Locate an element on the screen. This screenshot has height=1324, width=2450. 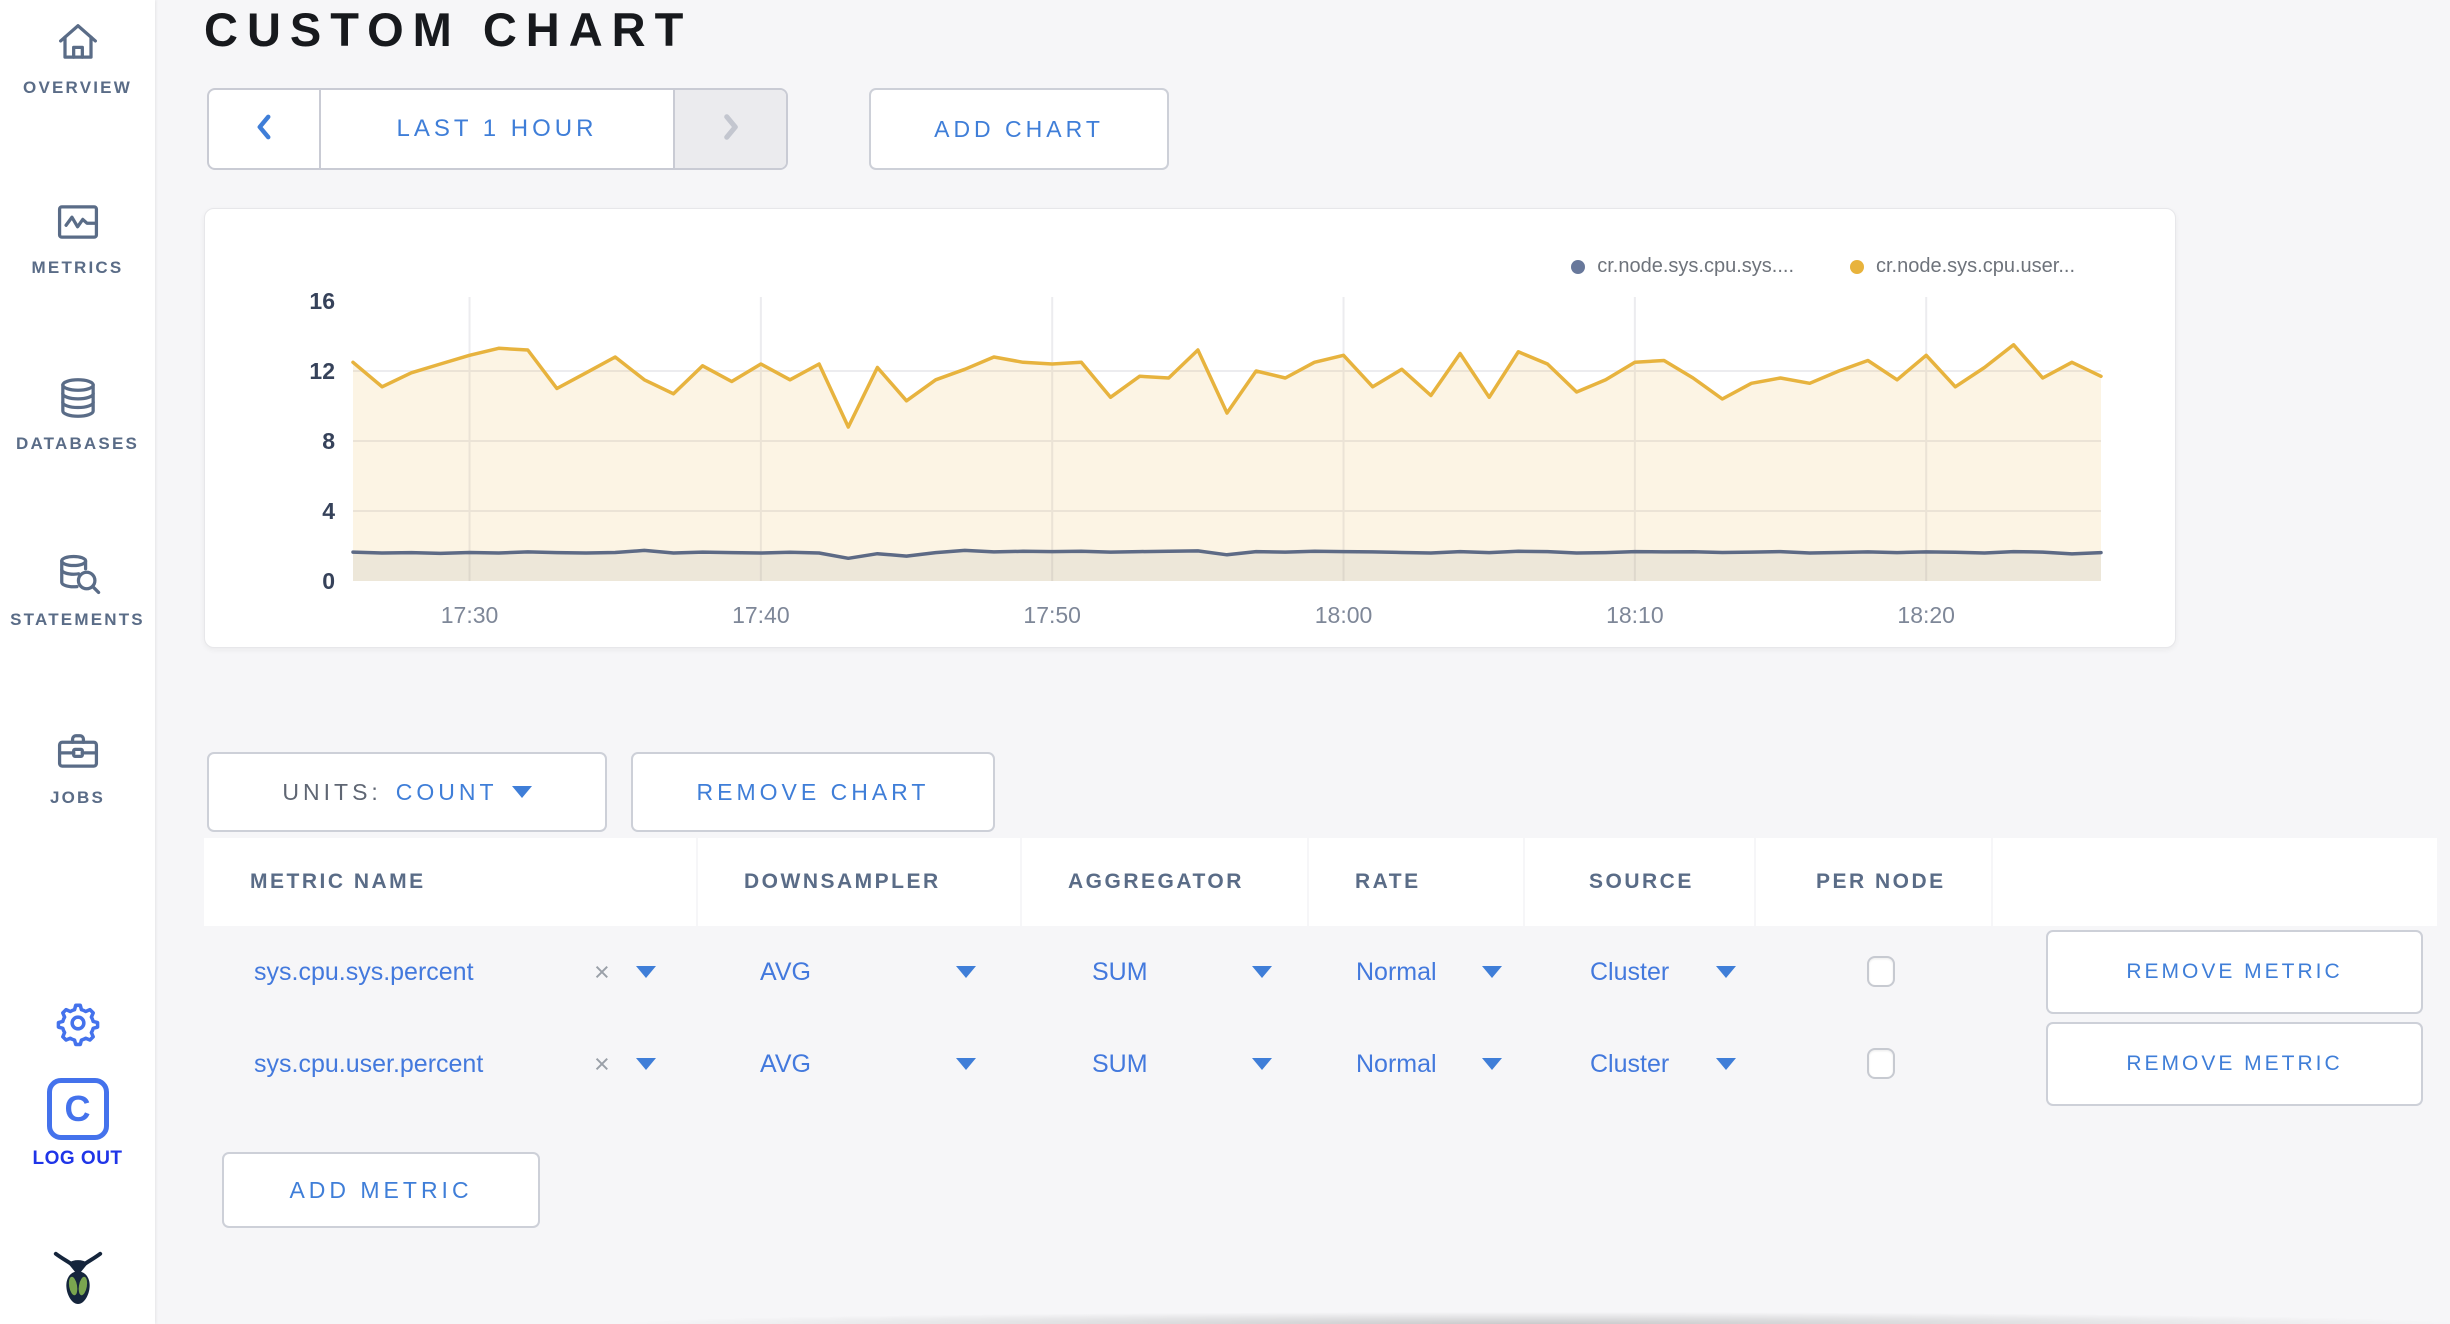
settings-button is located at coordinates (77, 1023).